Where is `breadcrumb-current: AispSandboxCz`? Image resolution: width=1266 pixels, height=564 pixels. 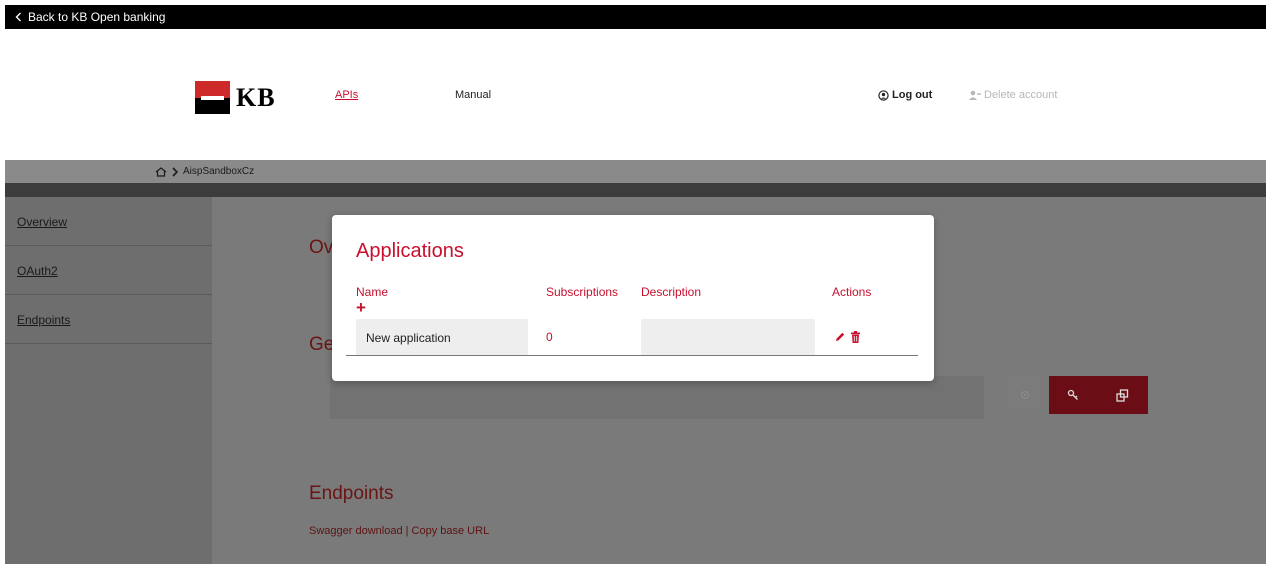 breadcrumb-current: AispSandboxCz is located at coordinates (219, 171).